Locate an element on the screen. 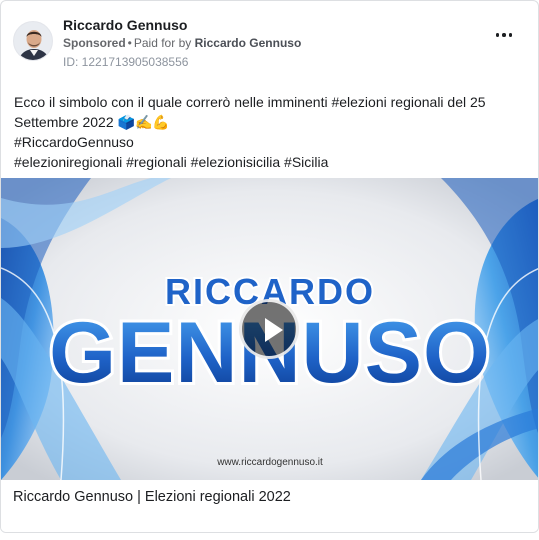  body-line: Settembre 2022 🗳️✍️💪 is located at coordinates (92, 122).